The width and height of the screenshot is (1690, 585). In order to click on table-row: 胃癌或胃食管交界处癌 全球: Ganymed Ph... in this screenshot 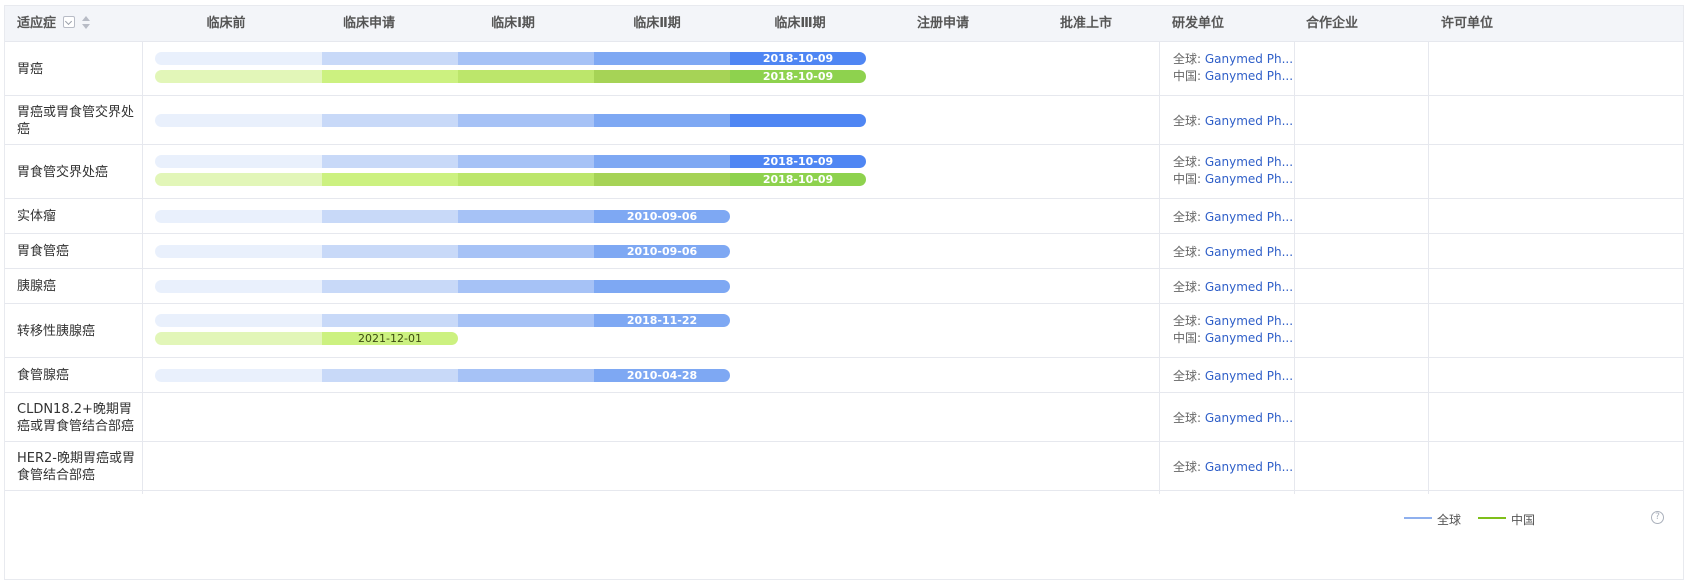, I will do `click(844, 120)`.